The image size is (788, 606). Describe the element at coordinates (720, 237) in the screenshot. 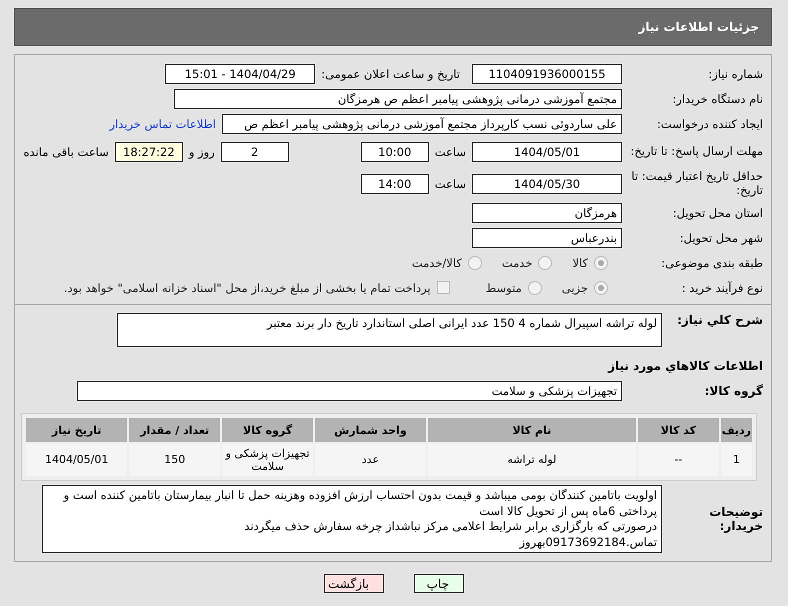

I see `field-label: شهر محل تحویل:` at that location.